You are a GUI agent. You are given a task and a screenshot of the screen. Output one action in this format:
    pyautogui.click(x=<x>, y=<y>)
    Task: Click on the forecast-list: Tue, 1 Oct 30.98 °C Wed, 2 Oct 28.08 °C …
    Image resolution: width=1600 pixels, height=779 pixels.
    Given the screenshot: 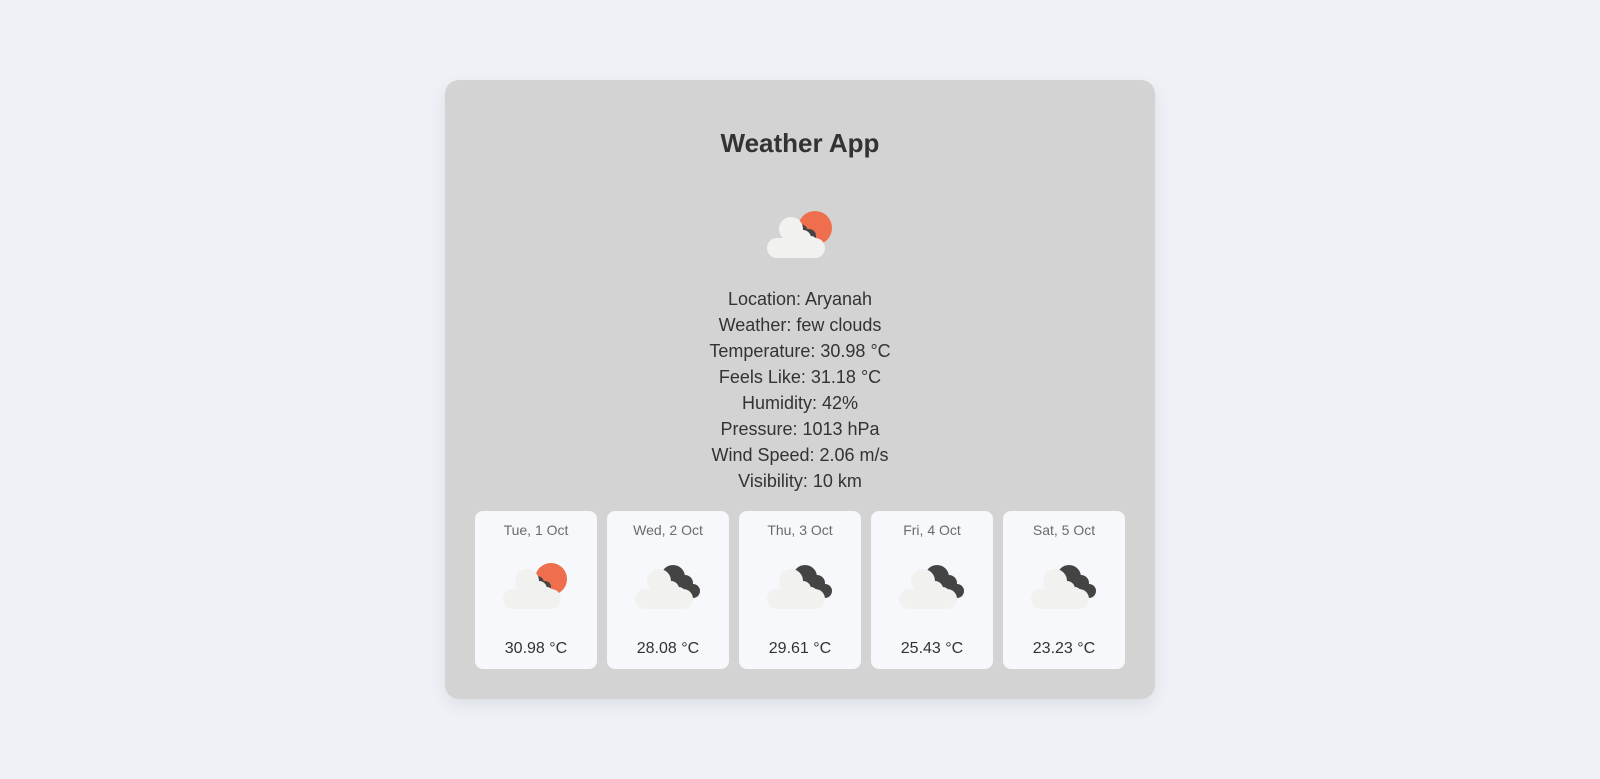 What is the action you would take?
    pyautogui.click(x=800, y=590)
    